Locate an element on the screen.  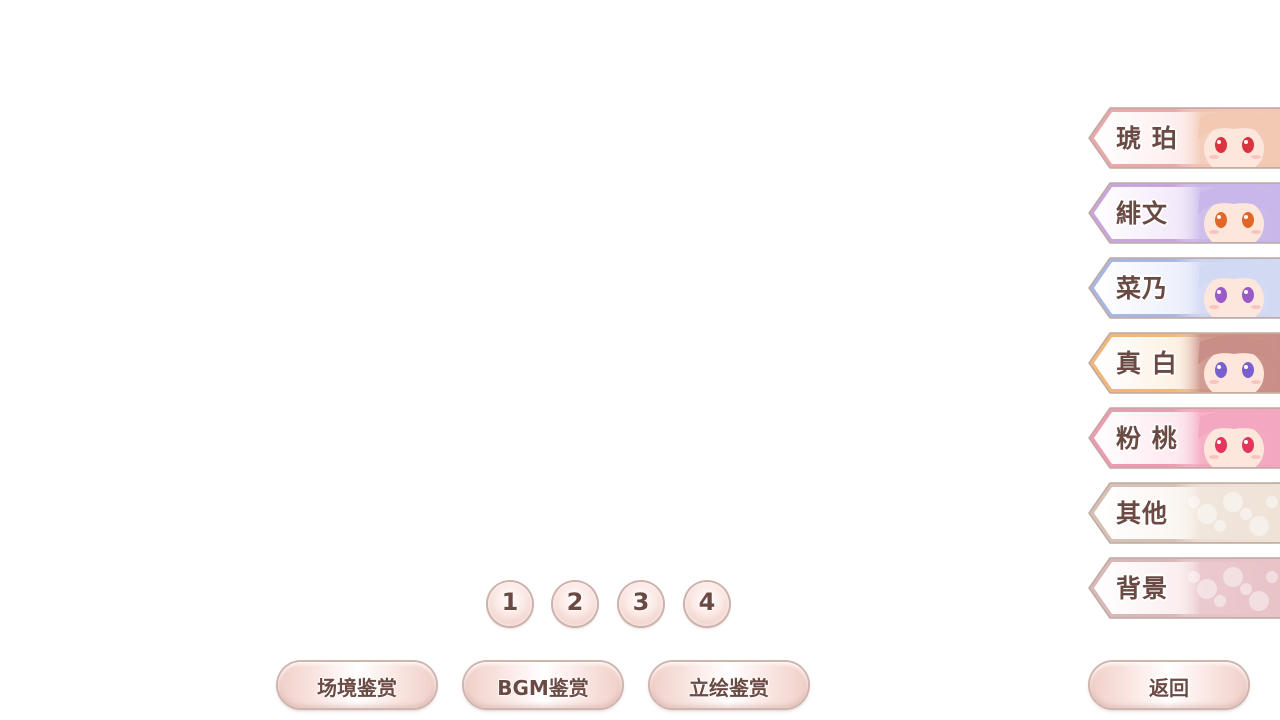
bgm-gallery-button: BGM鉴赏 is located at coordinates (543, 685).